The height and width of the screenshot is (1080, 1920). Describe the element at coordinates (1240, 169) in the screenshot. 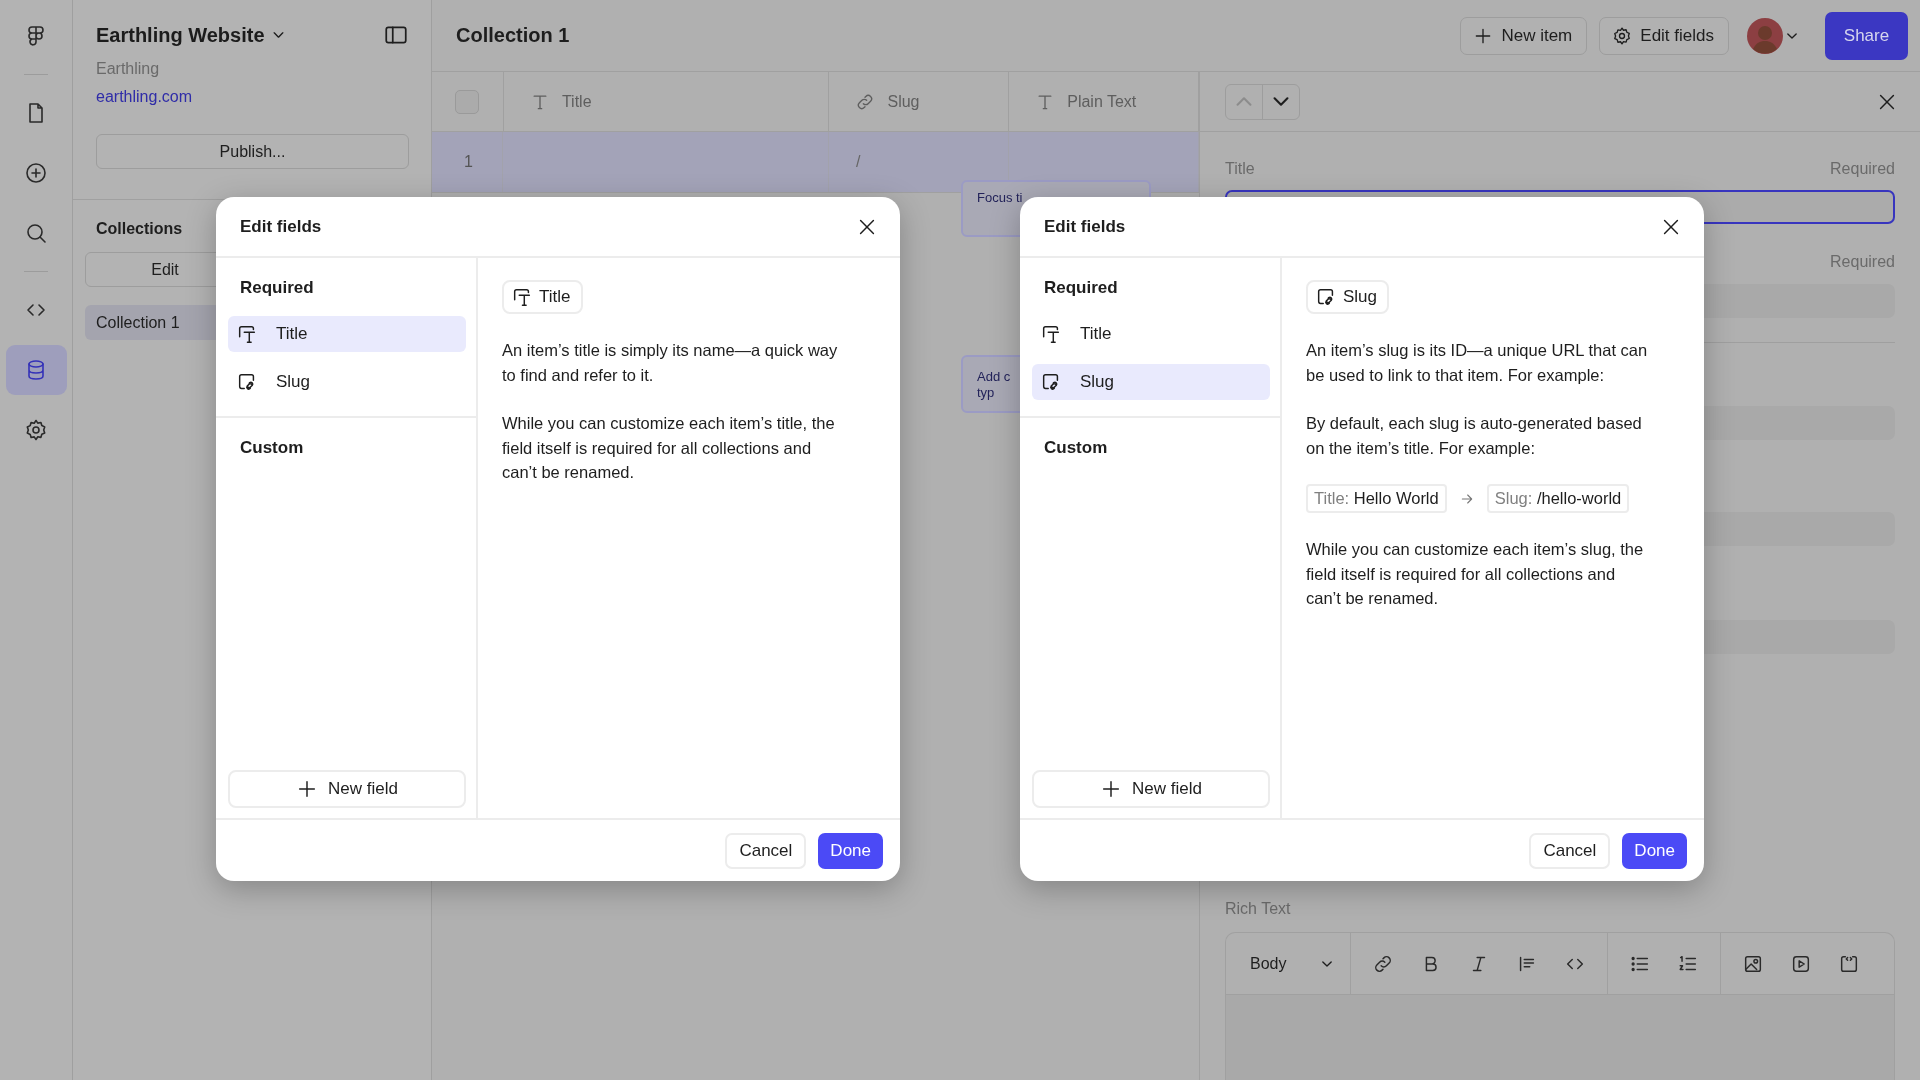

I see `field-label: Title` at that location.